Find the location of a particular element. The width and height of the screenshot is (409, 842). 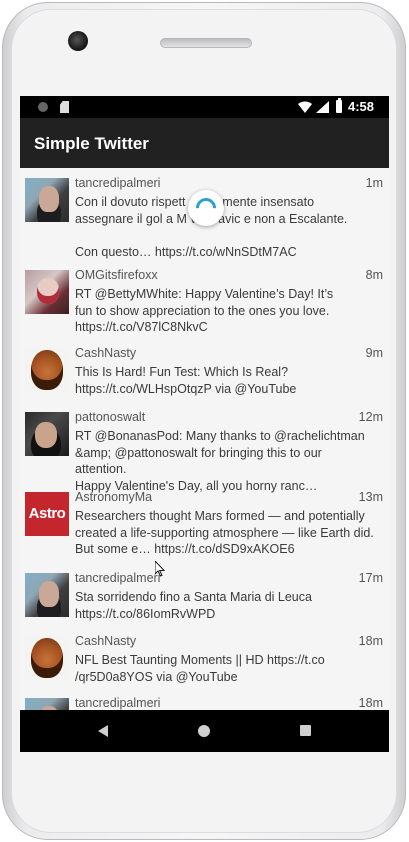

navigation-bar is located at coordinates (204, 731).